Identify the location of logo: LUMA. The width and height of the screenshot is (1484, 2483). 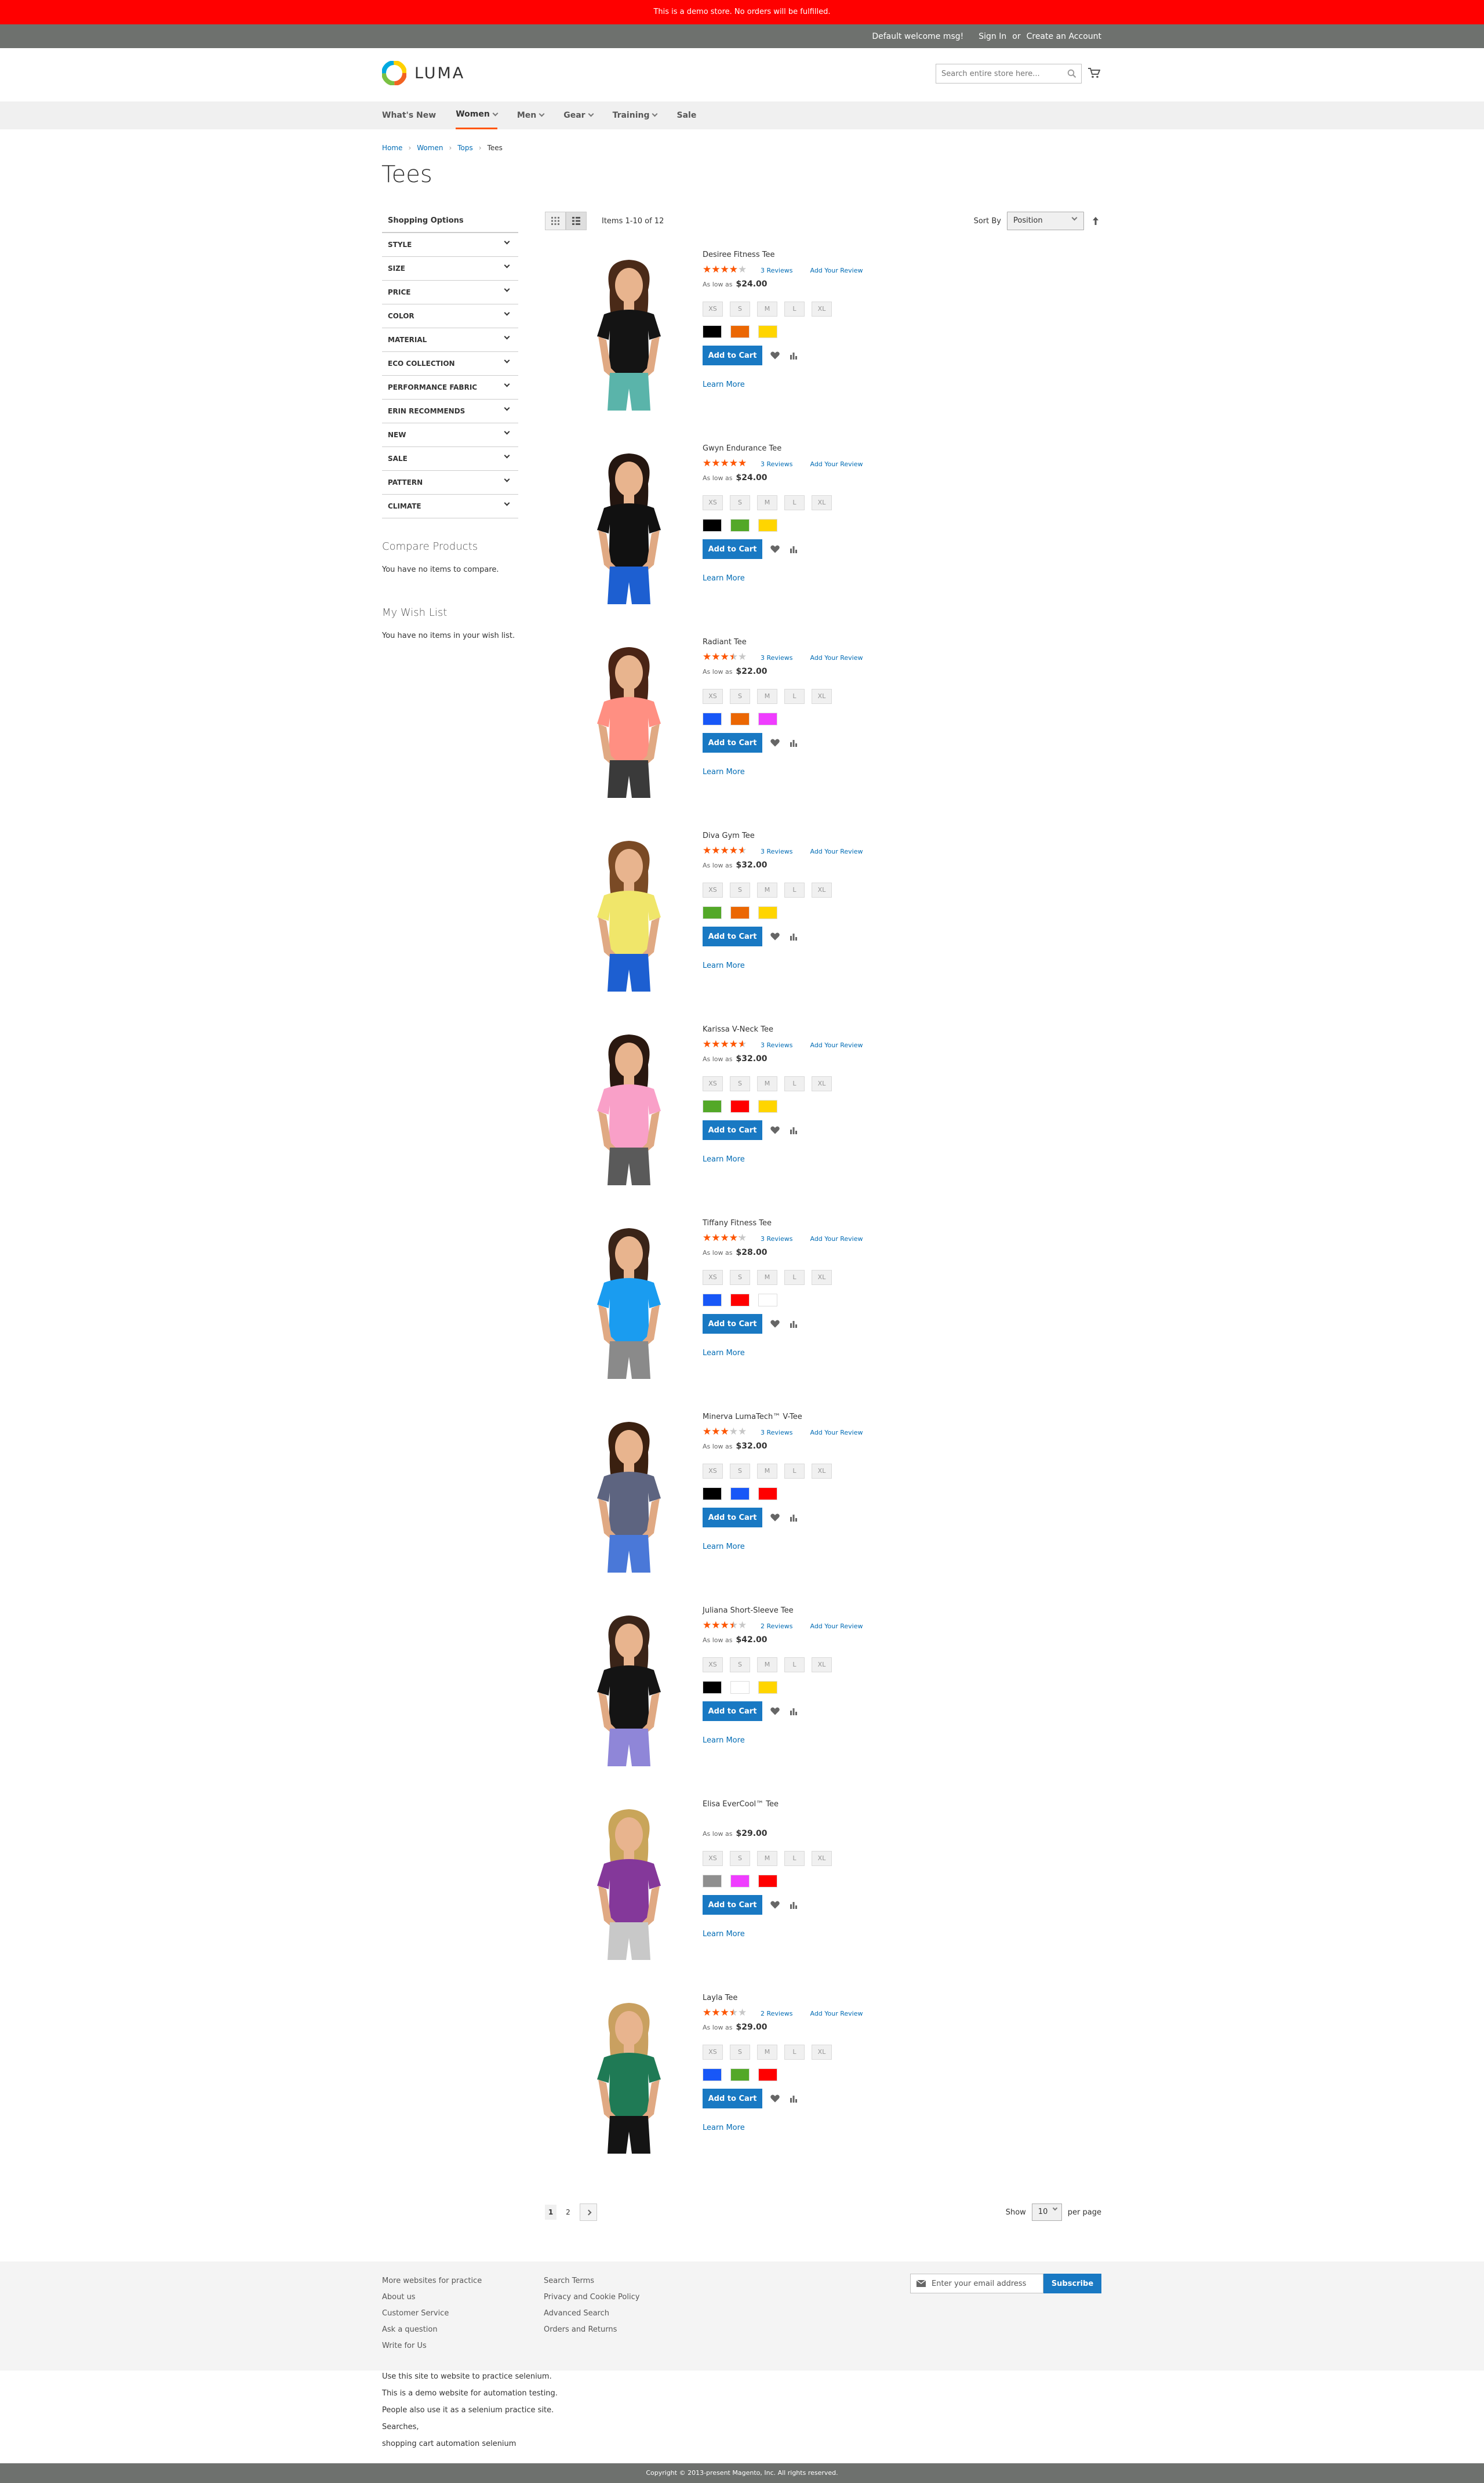
(424, 73).